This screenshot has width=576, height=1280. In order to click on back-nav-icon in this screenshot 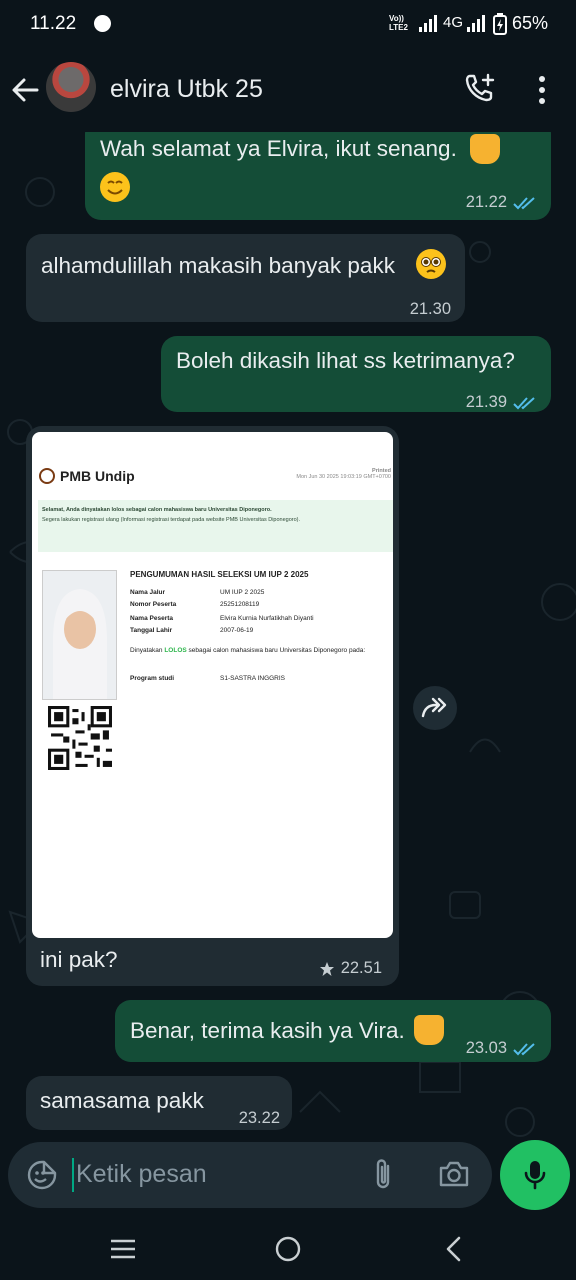, I will do `click(453, 1249)`.